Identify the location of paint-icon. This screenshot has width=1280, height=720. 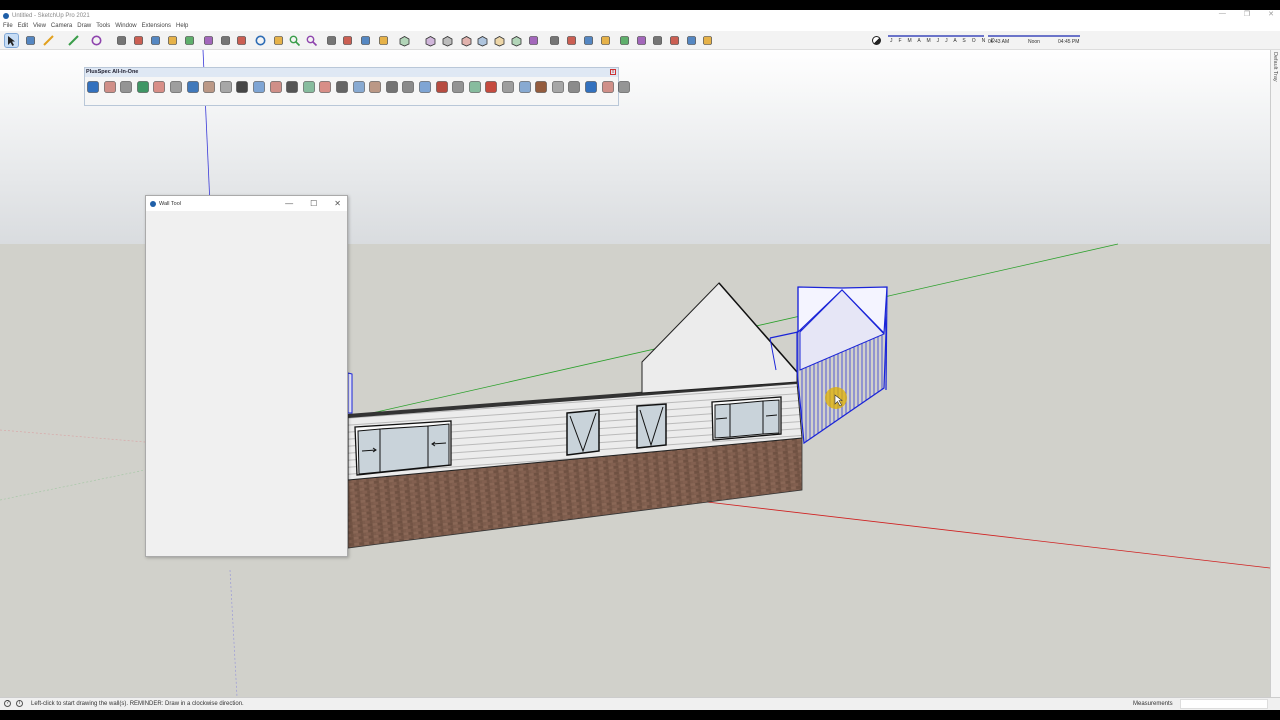
(226, 87).